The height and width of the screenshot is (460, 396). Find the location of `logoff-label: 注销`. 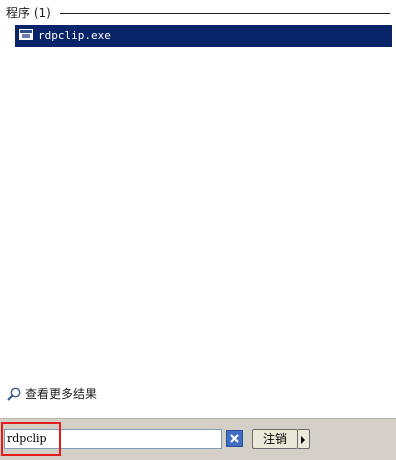

logoff-label: 注销 is located at coordinates (274, 439).